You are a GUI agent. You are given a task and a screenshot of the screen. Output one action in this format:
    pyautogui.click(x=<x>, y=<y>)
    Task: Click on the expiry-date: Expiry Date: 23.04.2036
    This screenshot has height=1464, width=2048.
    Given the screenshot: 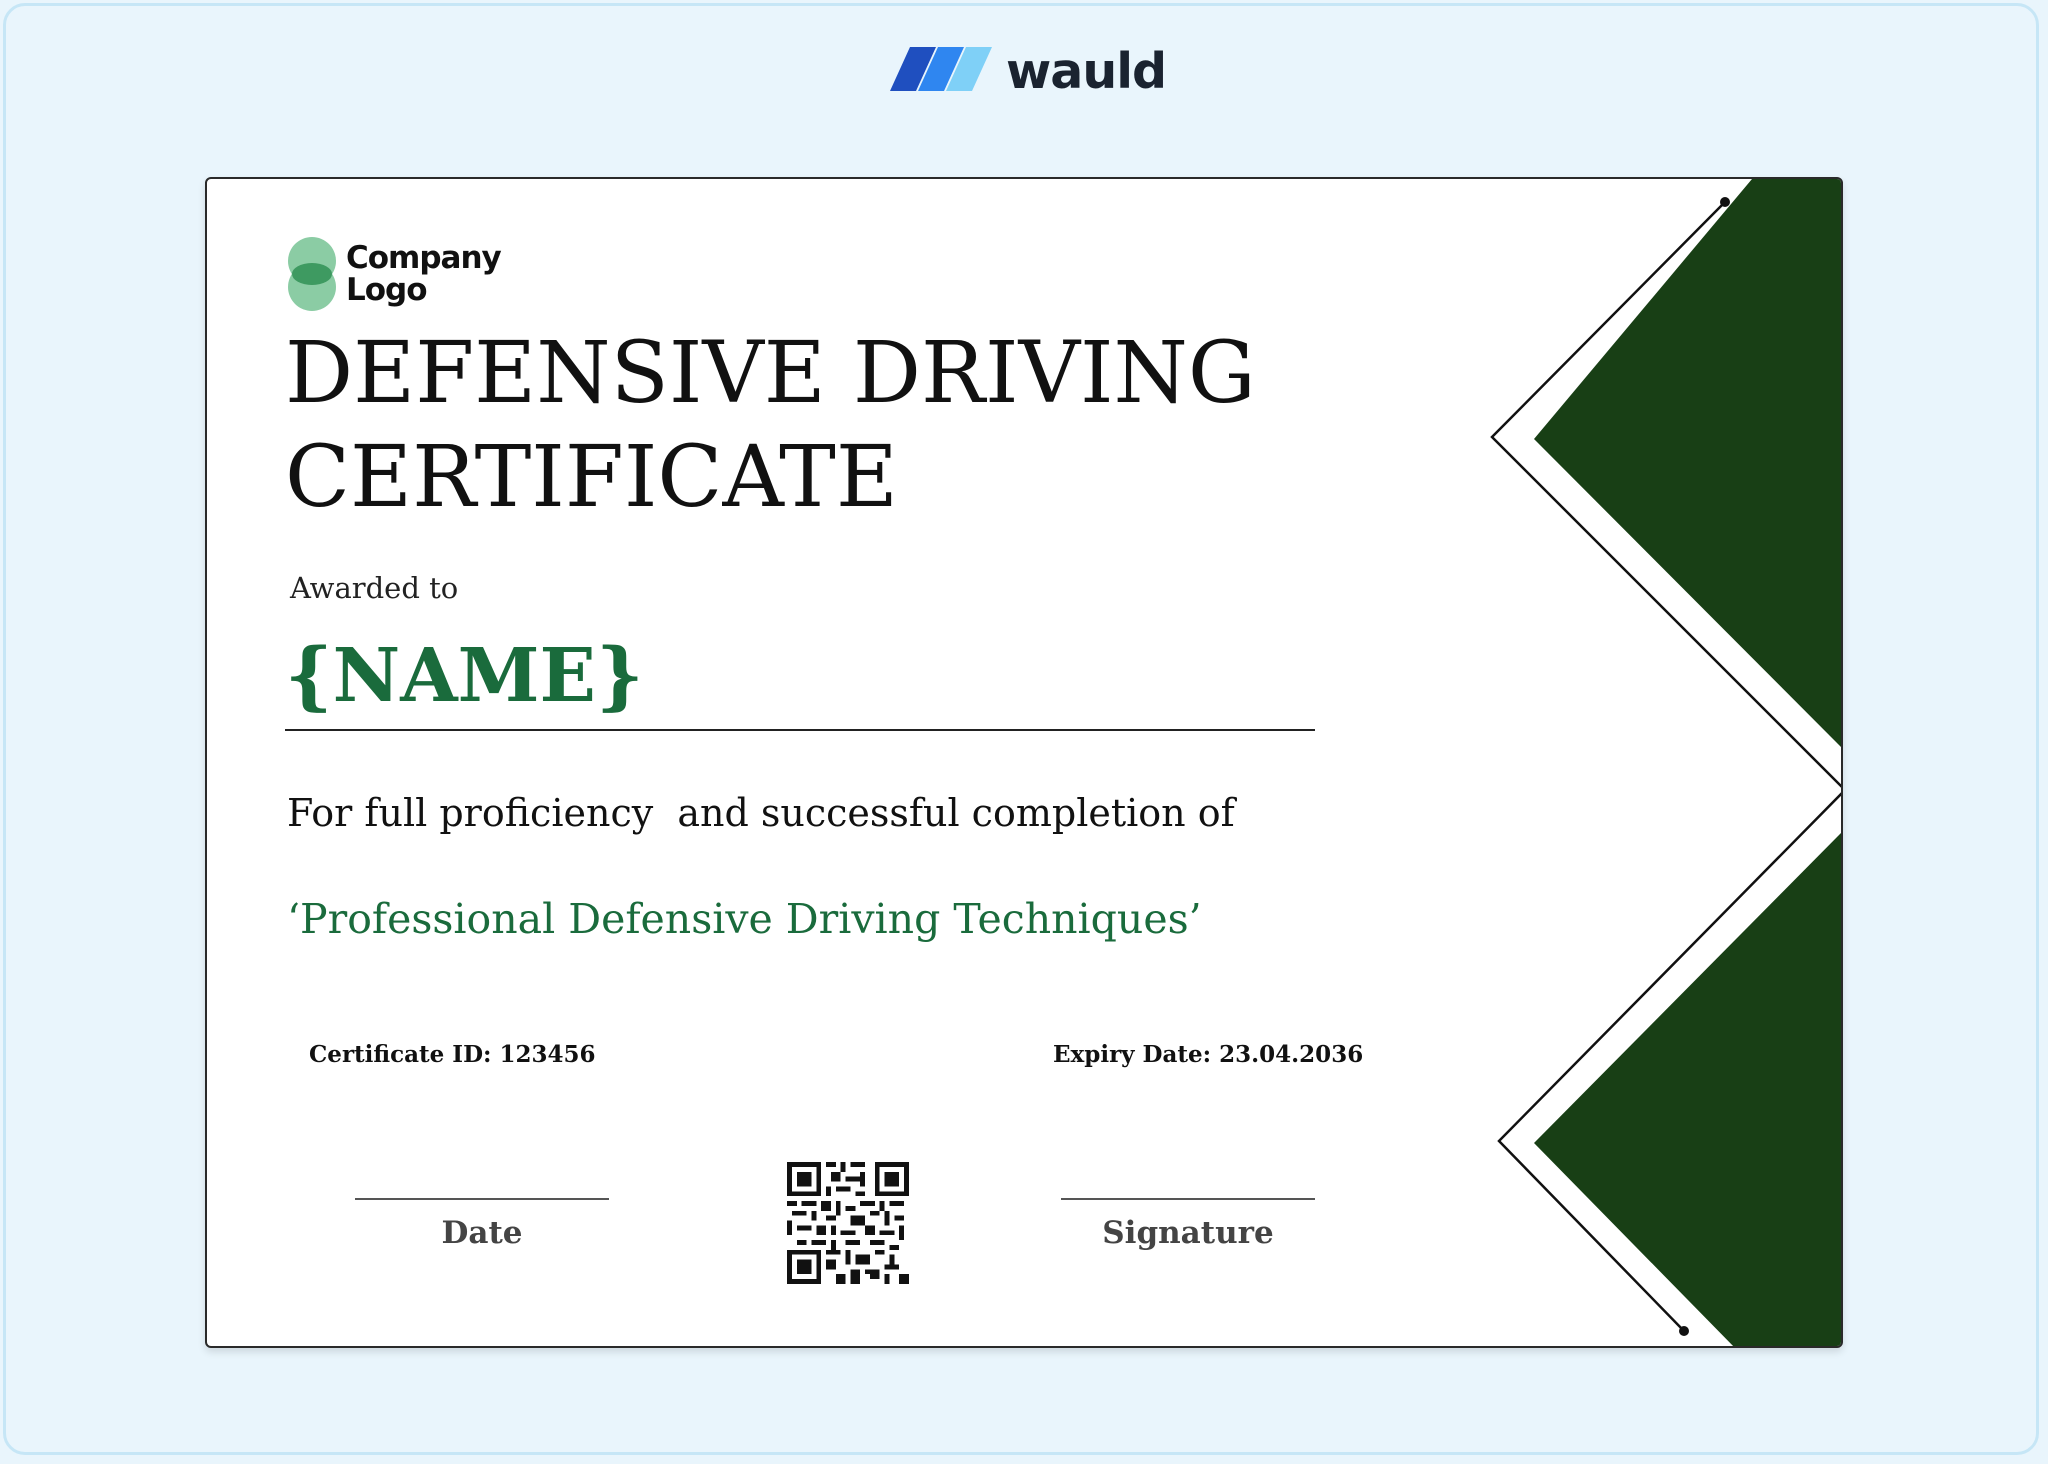 What is the action you would take?
    pyautogui.click(x=1208, y=1054)
    